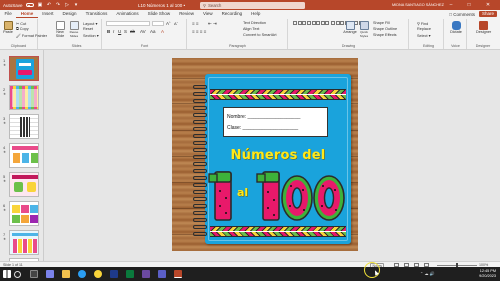 This screenshot has height=281, width=500. I want to click on shape-outline-button: Shape Outline, so click(385, 29).